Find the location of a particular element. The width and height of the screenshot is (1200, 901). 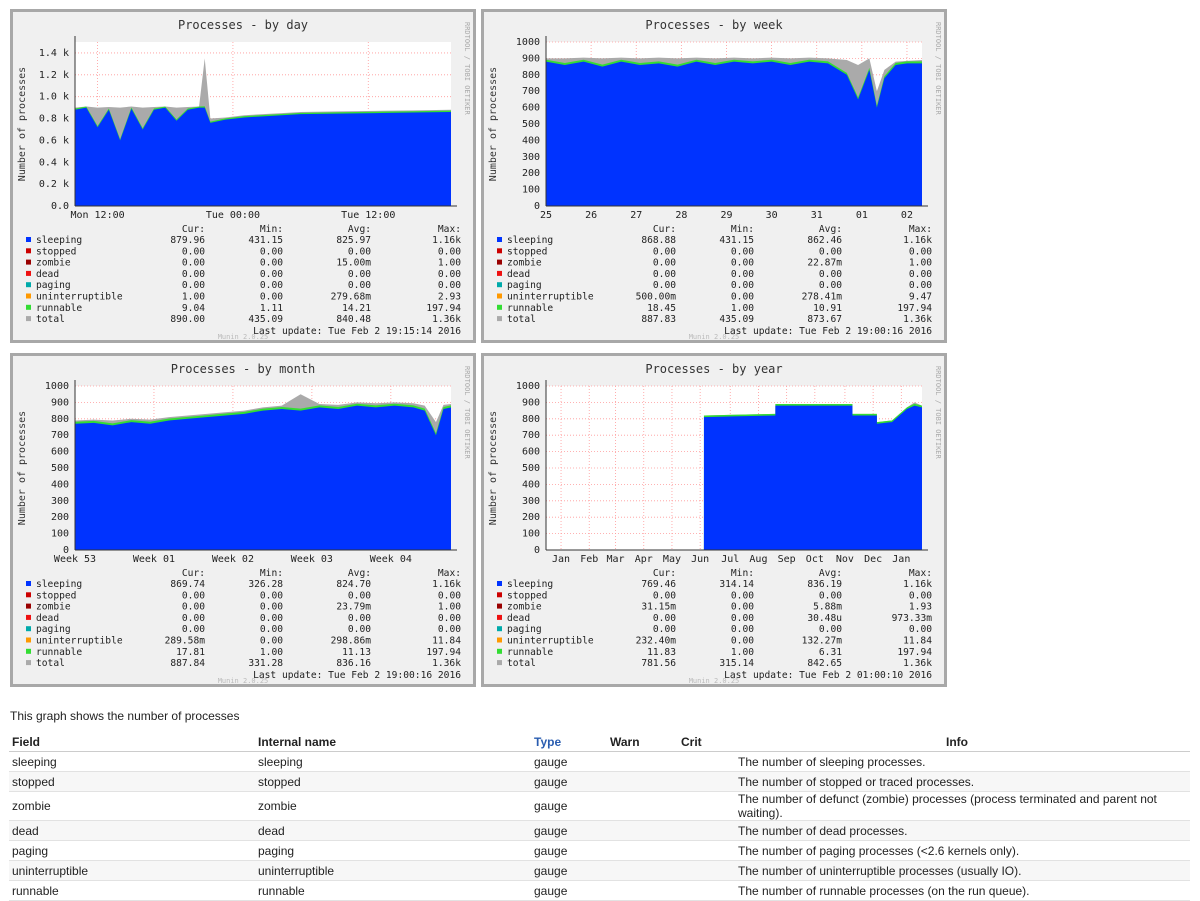

y-tick-label: 1000 is located at coordinates (528, 386).